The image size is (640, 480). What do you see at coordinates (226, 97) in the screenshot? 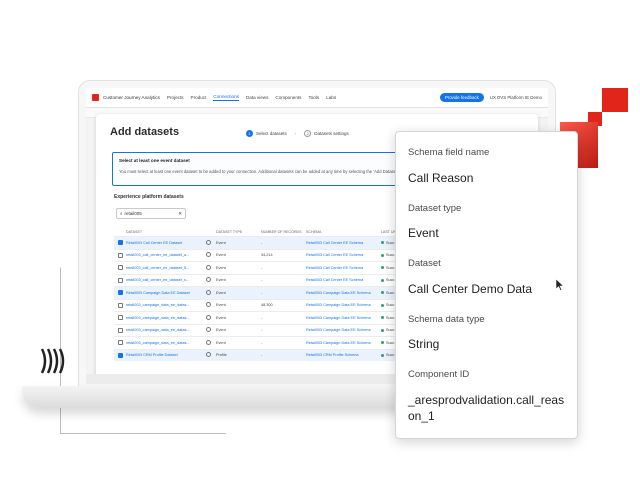
I see `nav-connections: Connections` at bounding box center [226, 97].